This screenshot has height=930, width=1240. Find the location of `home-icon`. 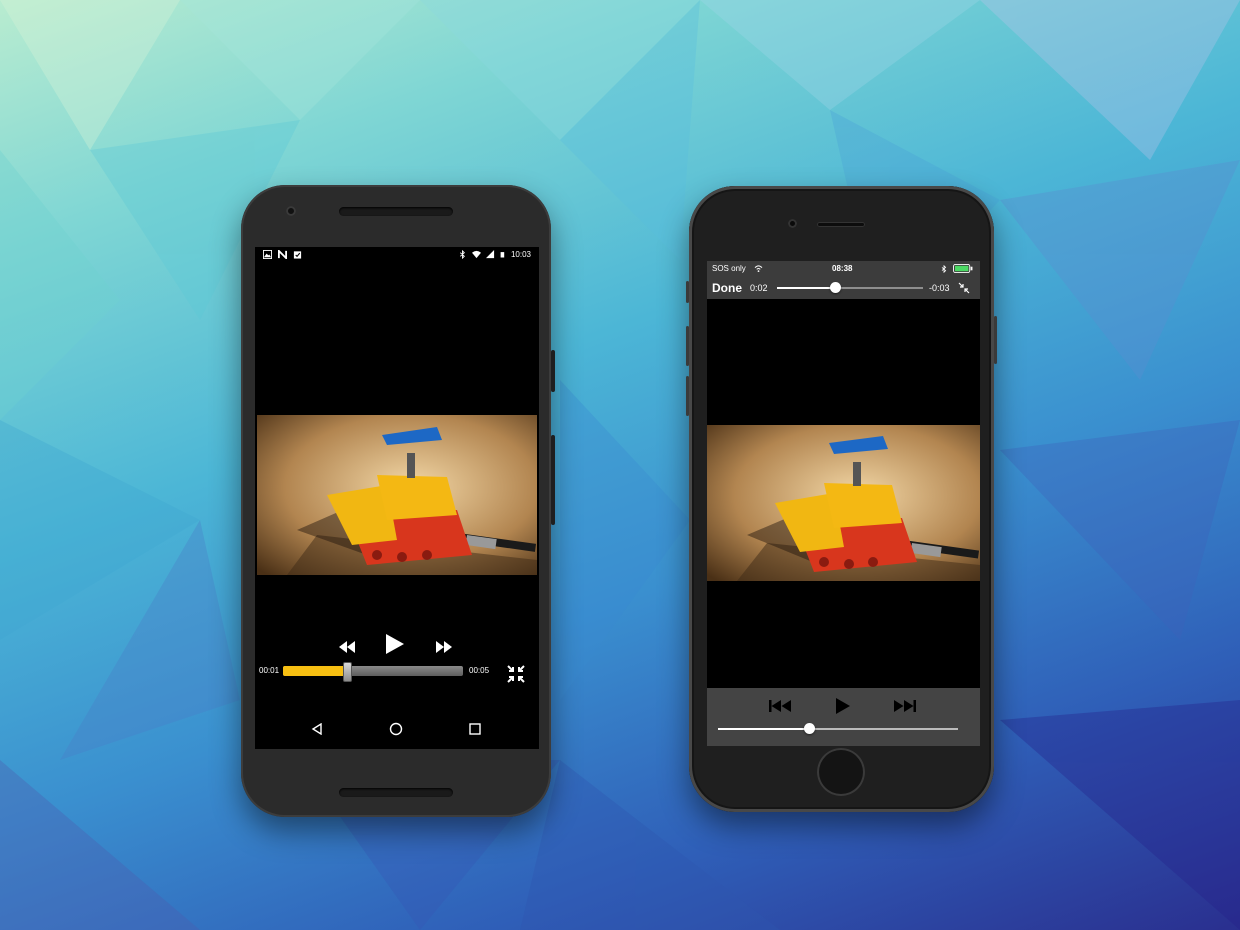

home-icon is located at coordinates (396, 729).